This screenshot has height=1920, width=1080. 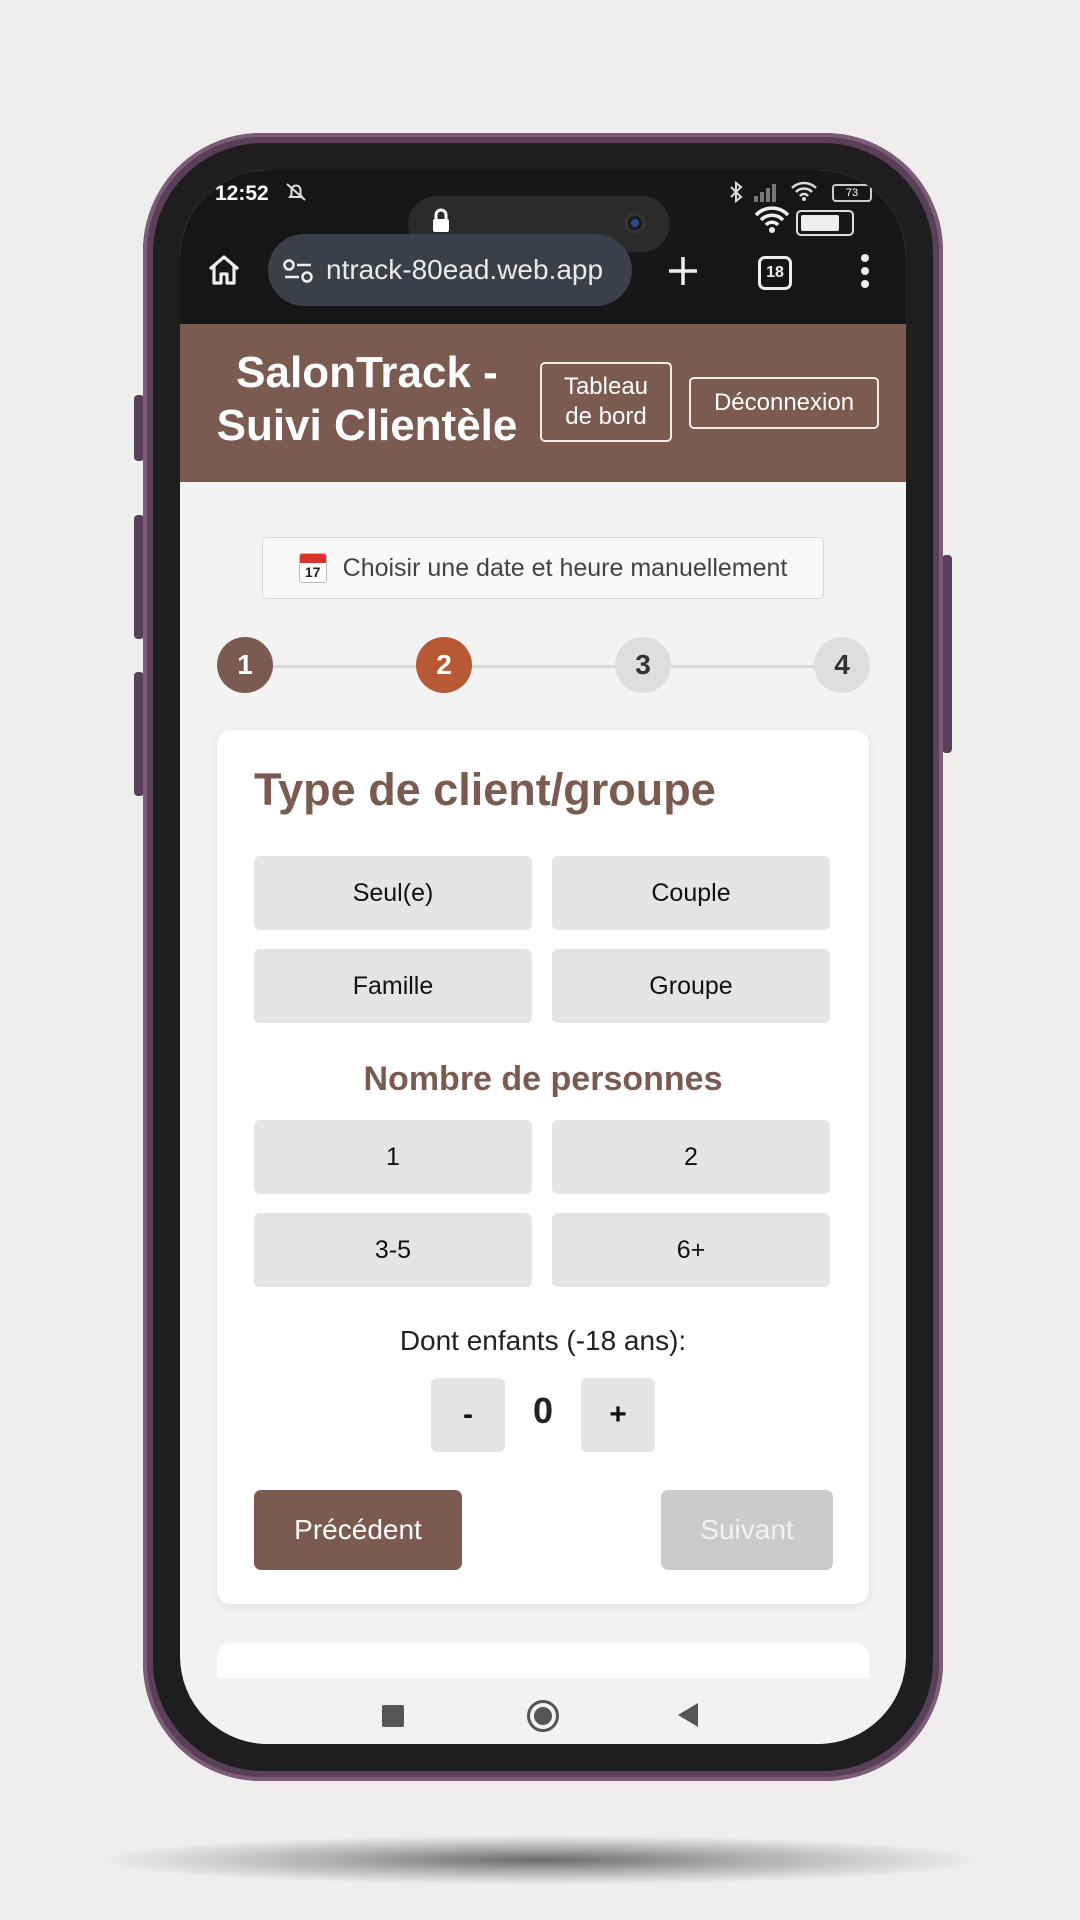 What do you see at coordinates (842, 665) in the screenshot?
I see `step-4: 4` at bounding box center [842, 665].